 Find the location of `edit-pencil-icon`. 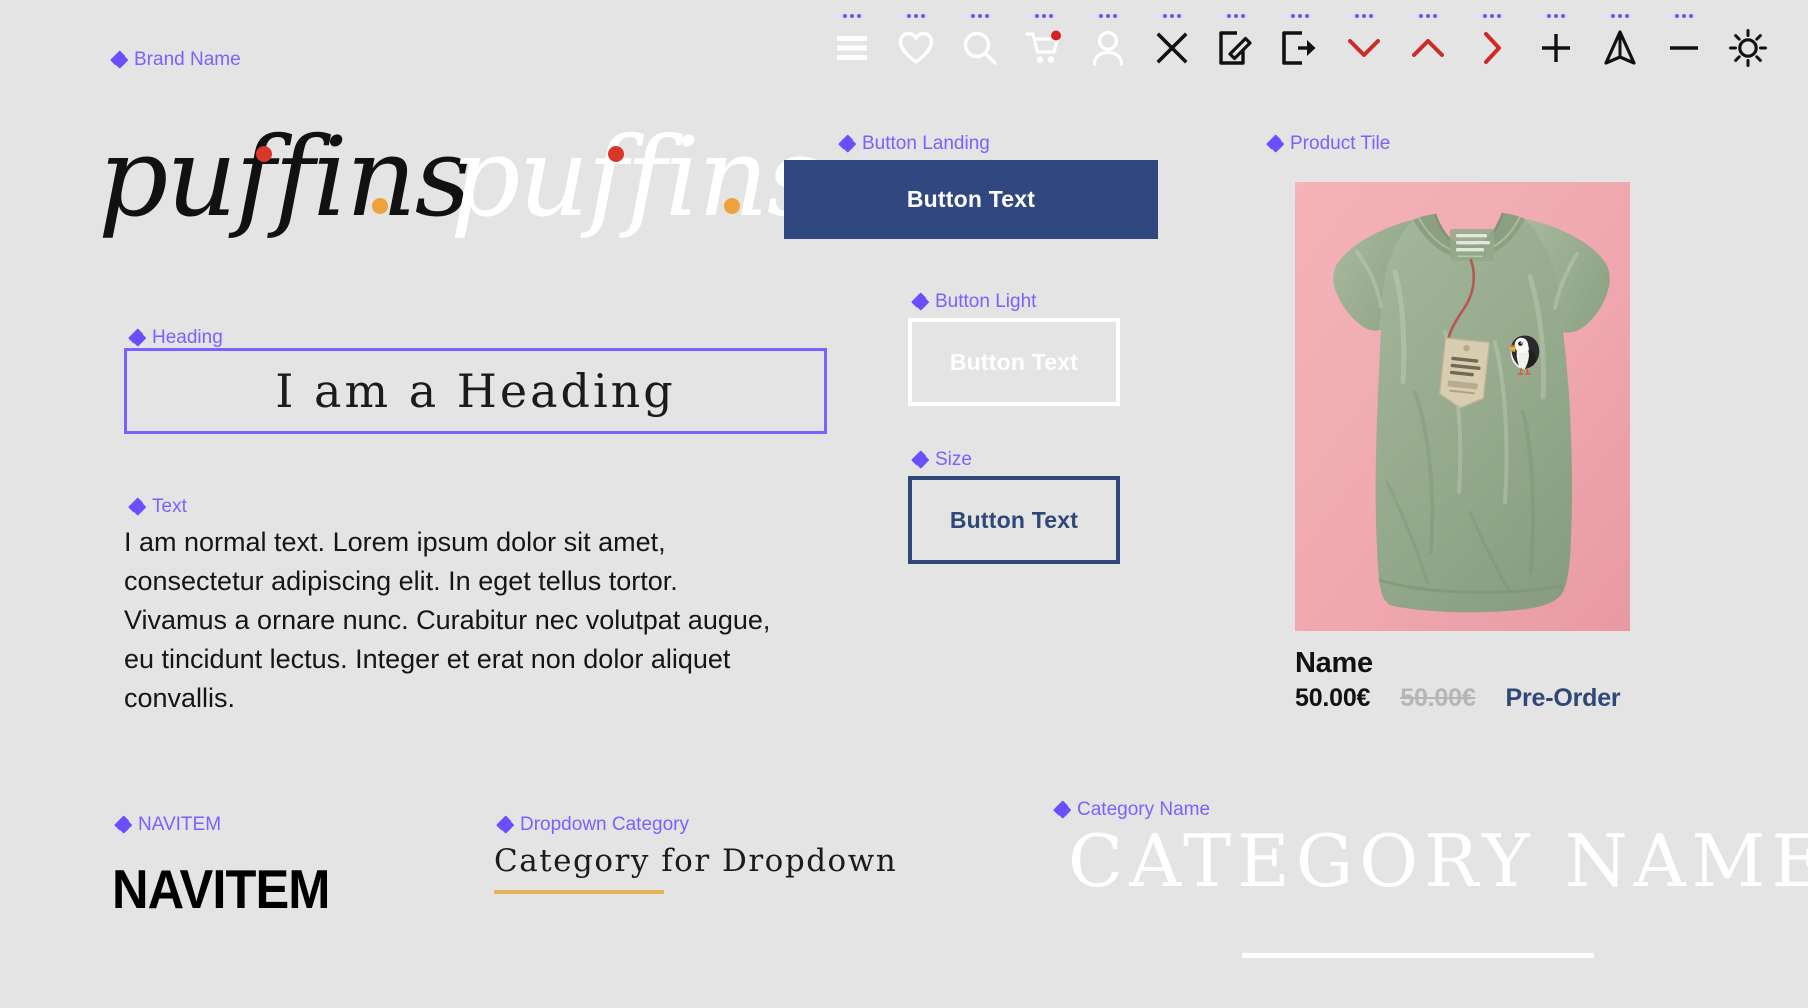

edit-pencil-icon is located at coordinates (1236, 48).